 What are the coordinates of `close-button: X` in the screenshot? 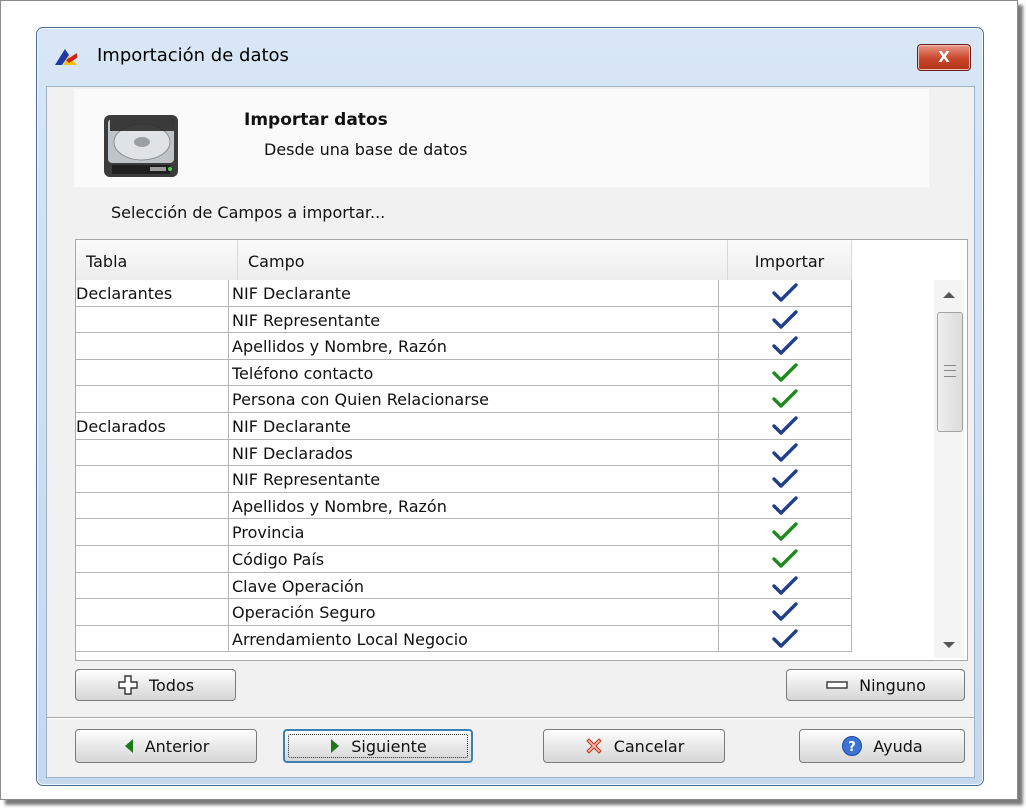 It's located at (944, 57).